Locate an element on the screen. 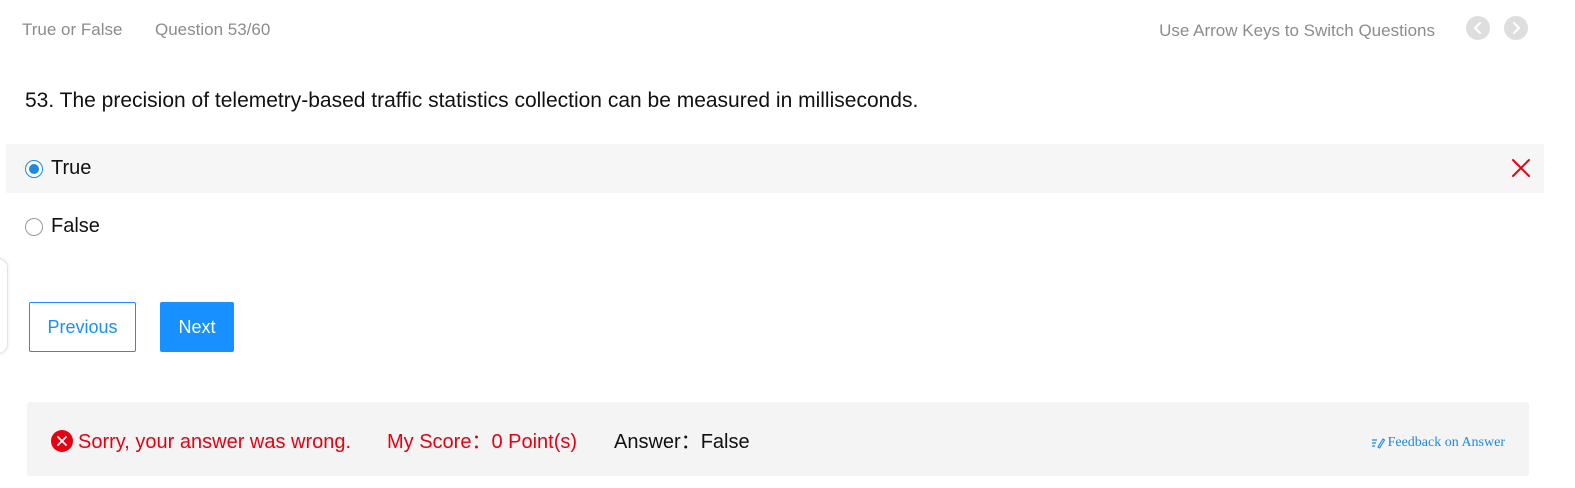  radio-false is located at coordinates (34, 226).